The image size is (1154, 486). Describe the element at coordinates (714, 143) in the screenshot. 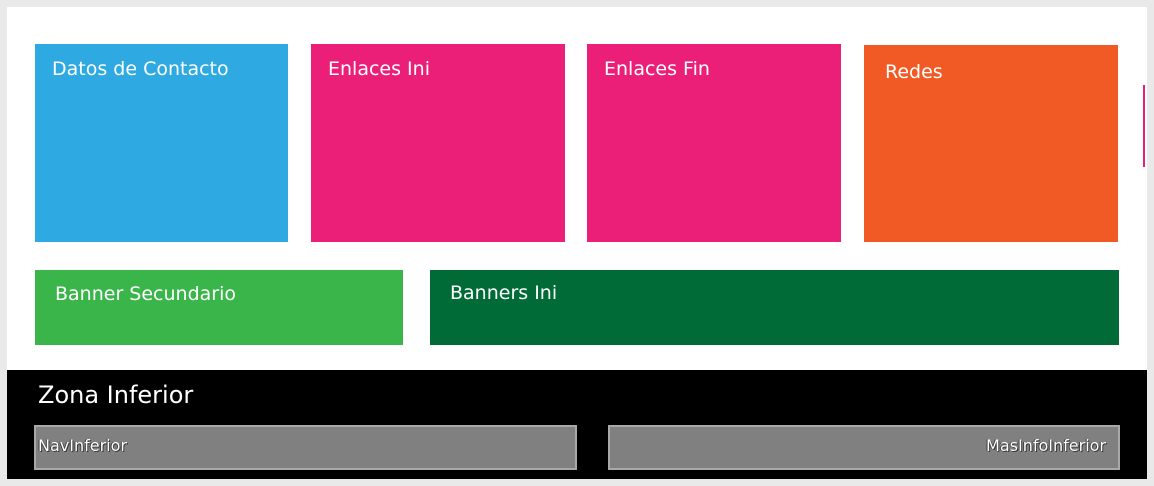

I see `enlaces-fin-block: Enlaces Fin` at that location.